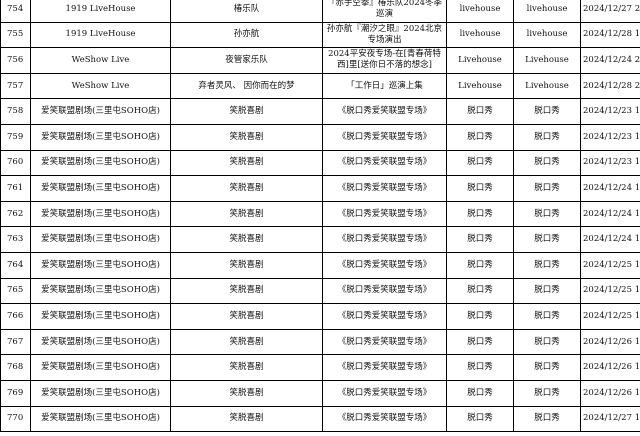 This screenshot has height=436, width=640. Describe the element at coordinates (15, 393) in the screenshot. I see `row-number-cell: 769` at that location.